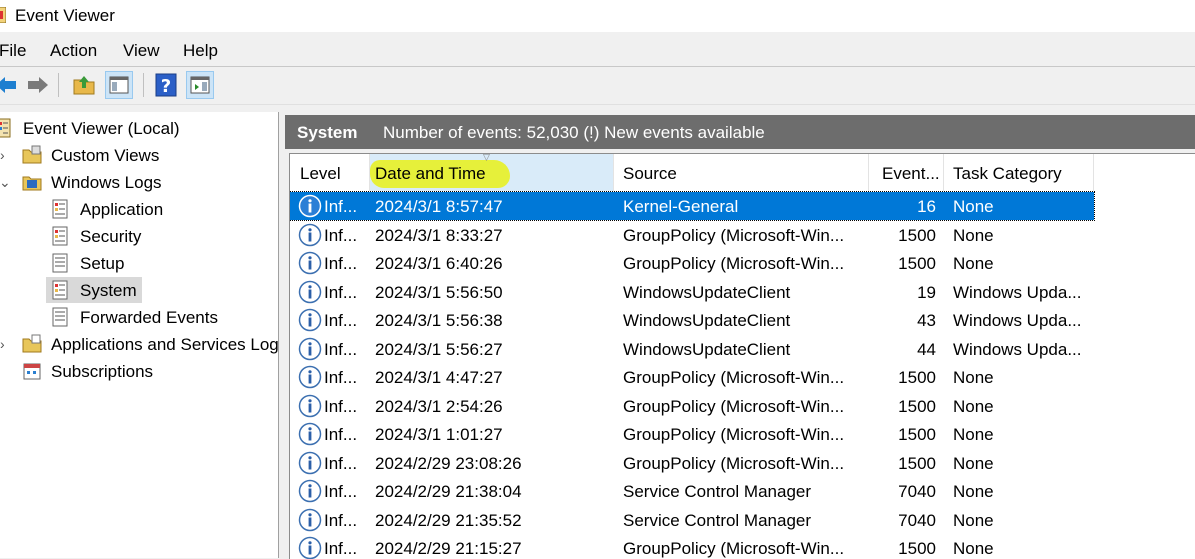 The height and width of the screenshot is (559, 1195). What do you see at coordinates (10, 85) in the screenshot?
I see `back-button` at bounding box center [10, 85].